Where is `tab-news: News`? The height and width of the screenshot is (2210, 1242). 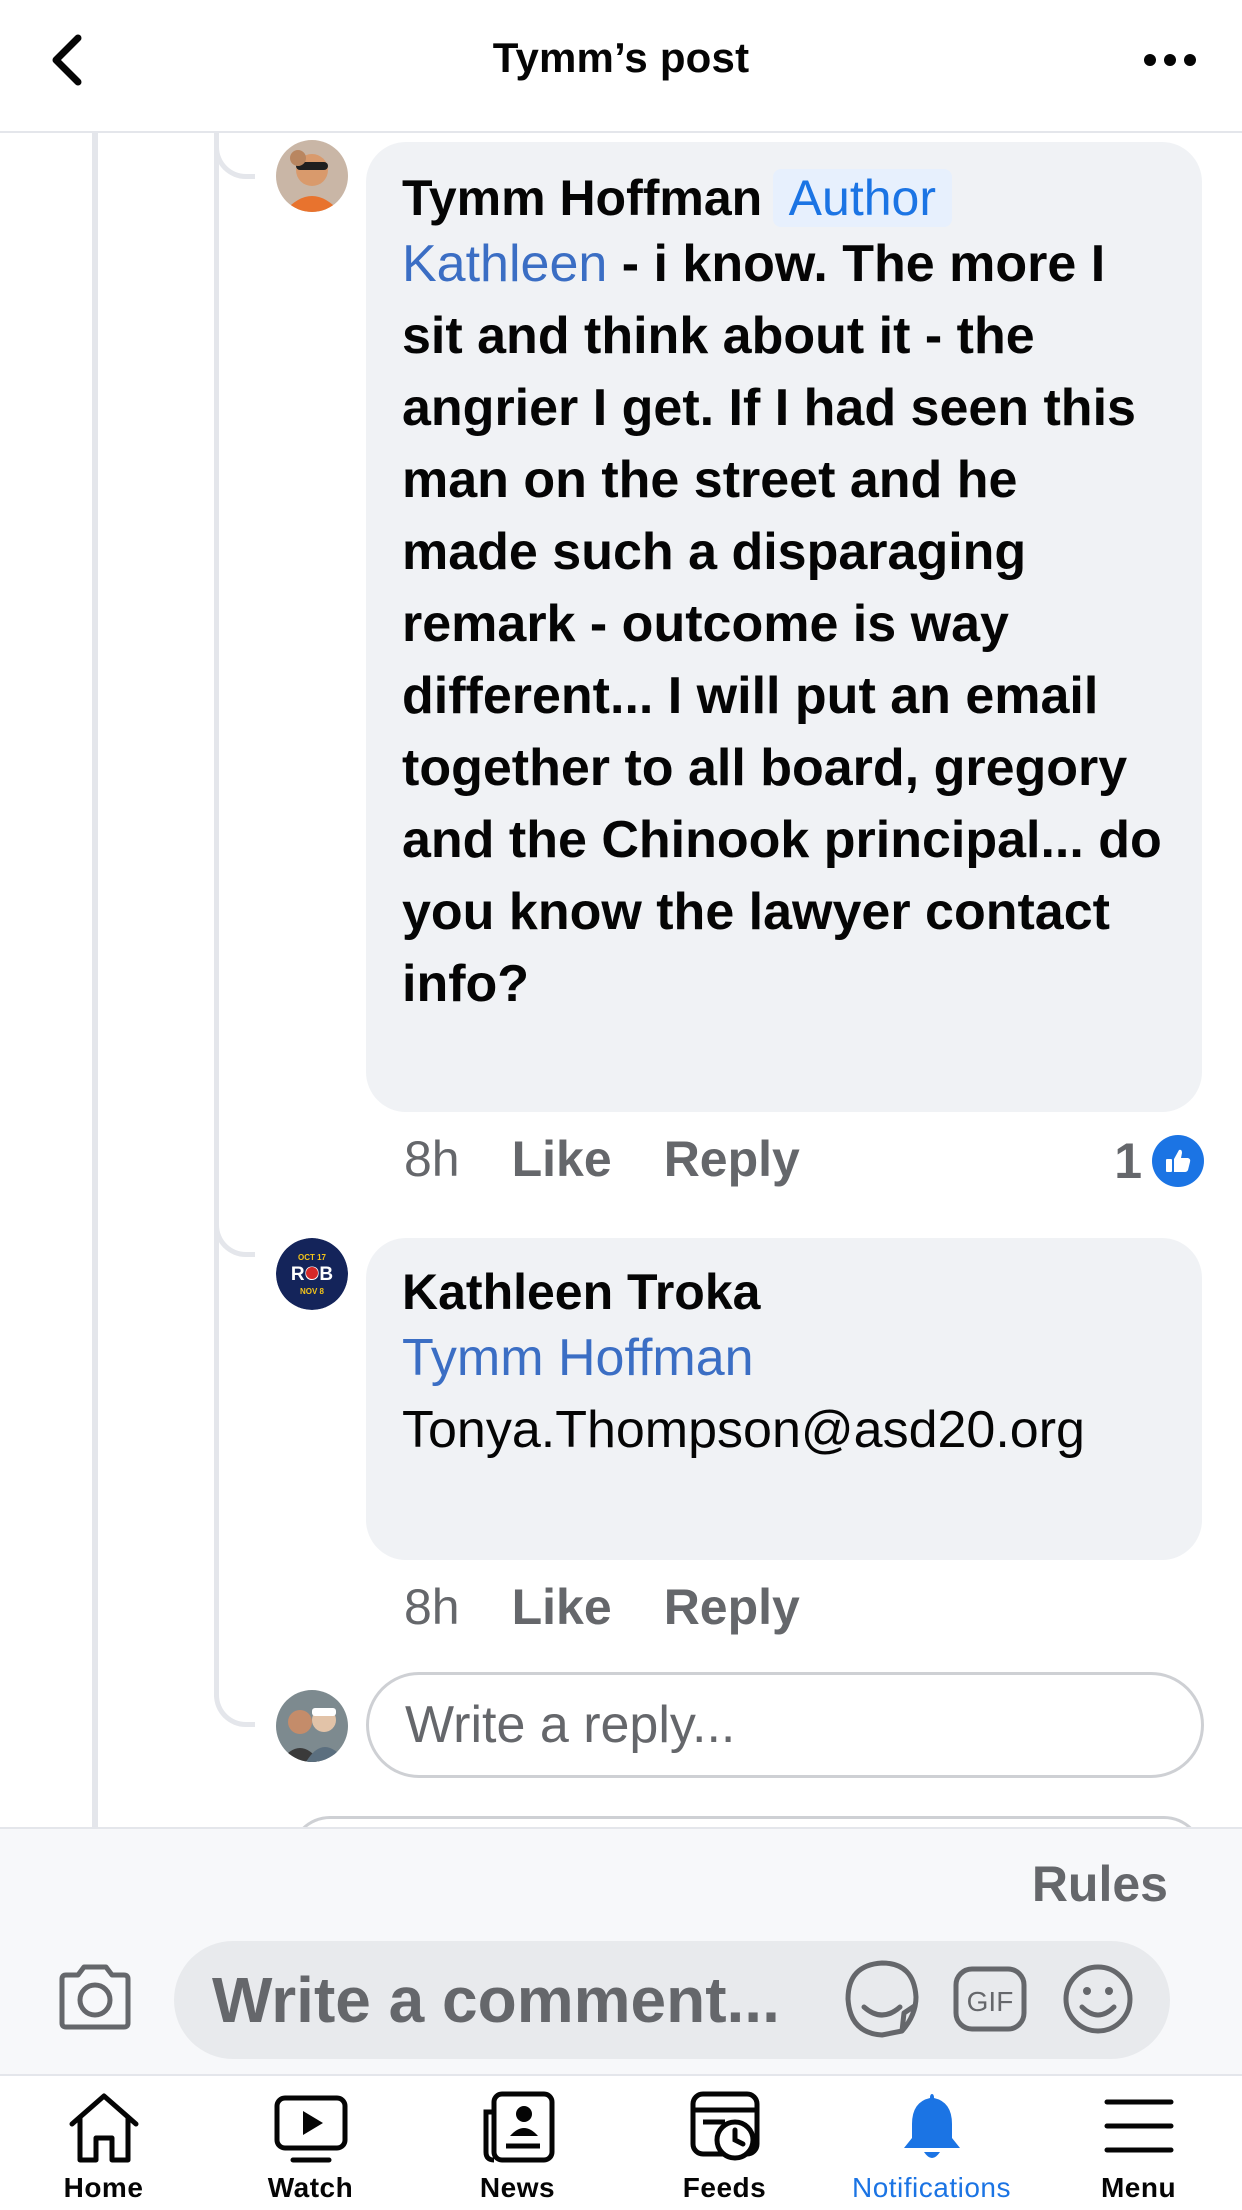 tab-news: News is located at coordinates (517, 2143).